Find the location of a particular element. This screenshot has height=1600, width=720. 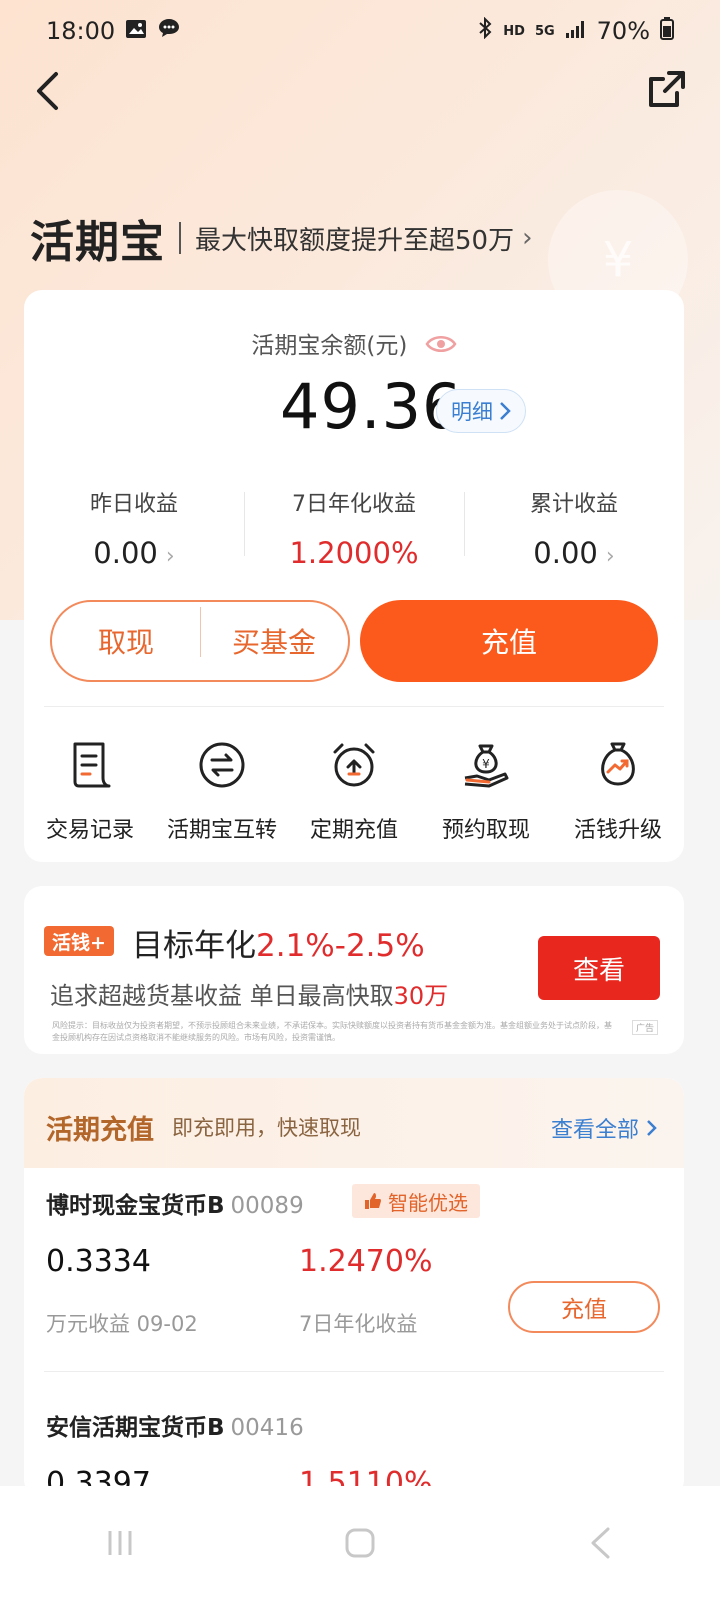

signal-icon is located at coordinates (576, 31).